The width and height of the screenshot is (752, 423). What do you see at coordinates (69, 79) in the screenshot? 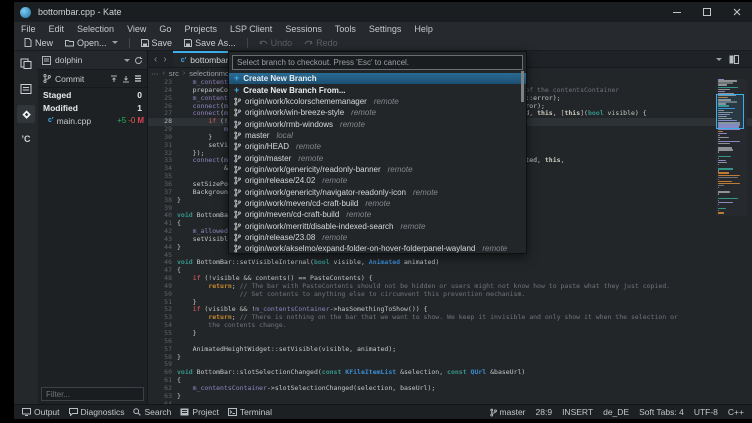
I see `commit-button: Commit` at bounding box center [69, 79].